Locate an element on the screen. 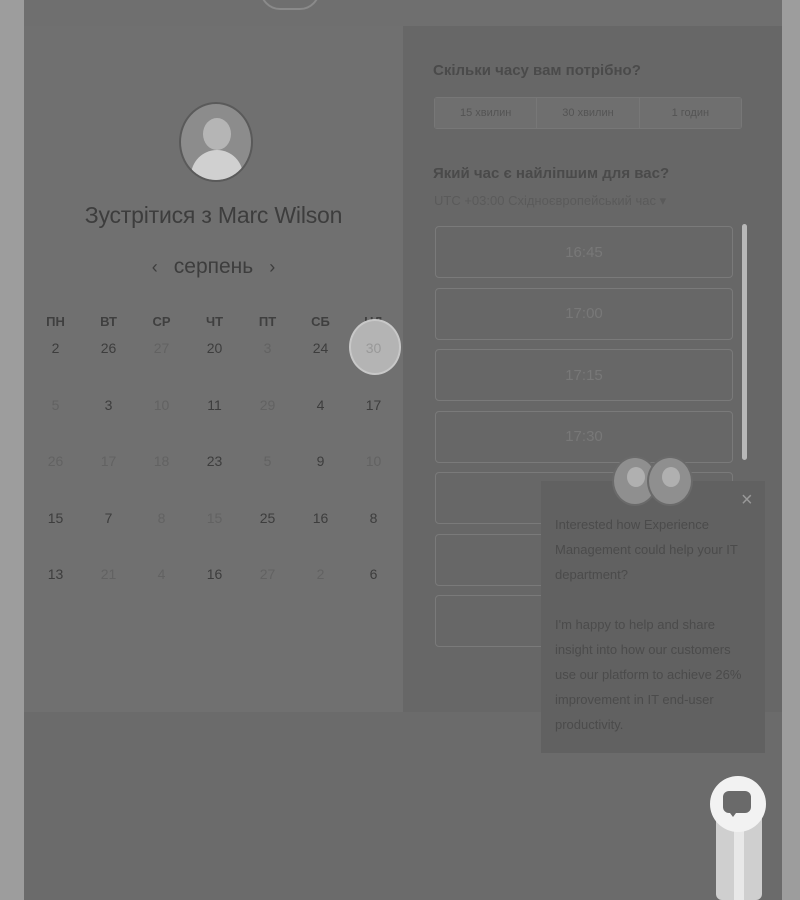 The height and width of the screenshot is (900, 800). chevron-right-icon: › is located at coordinates (272, 267).